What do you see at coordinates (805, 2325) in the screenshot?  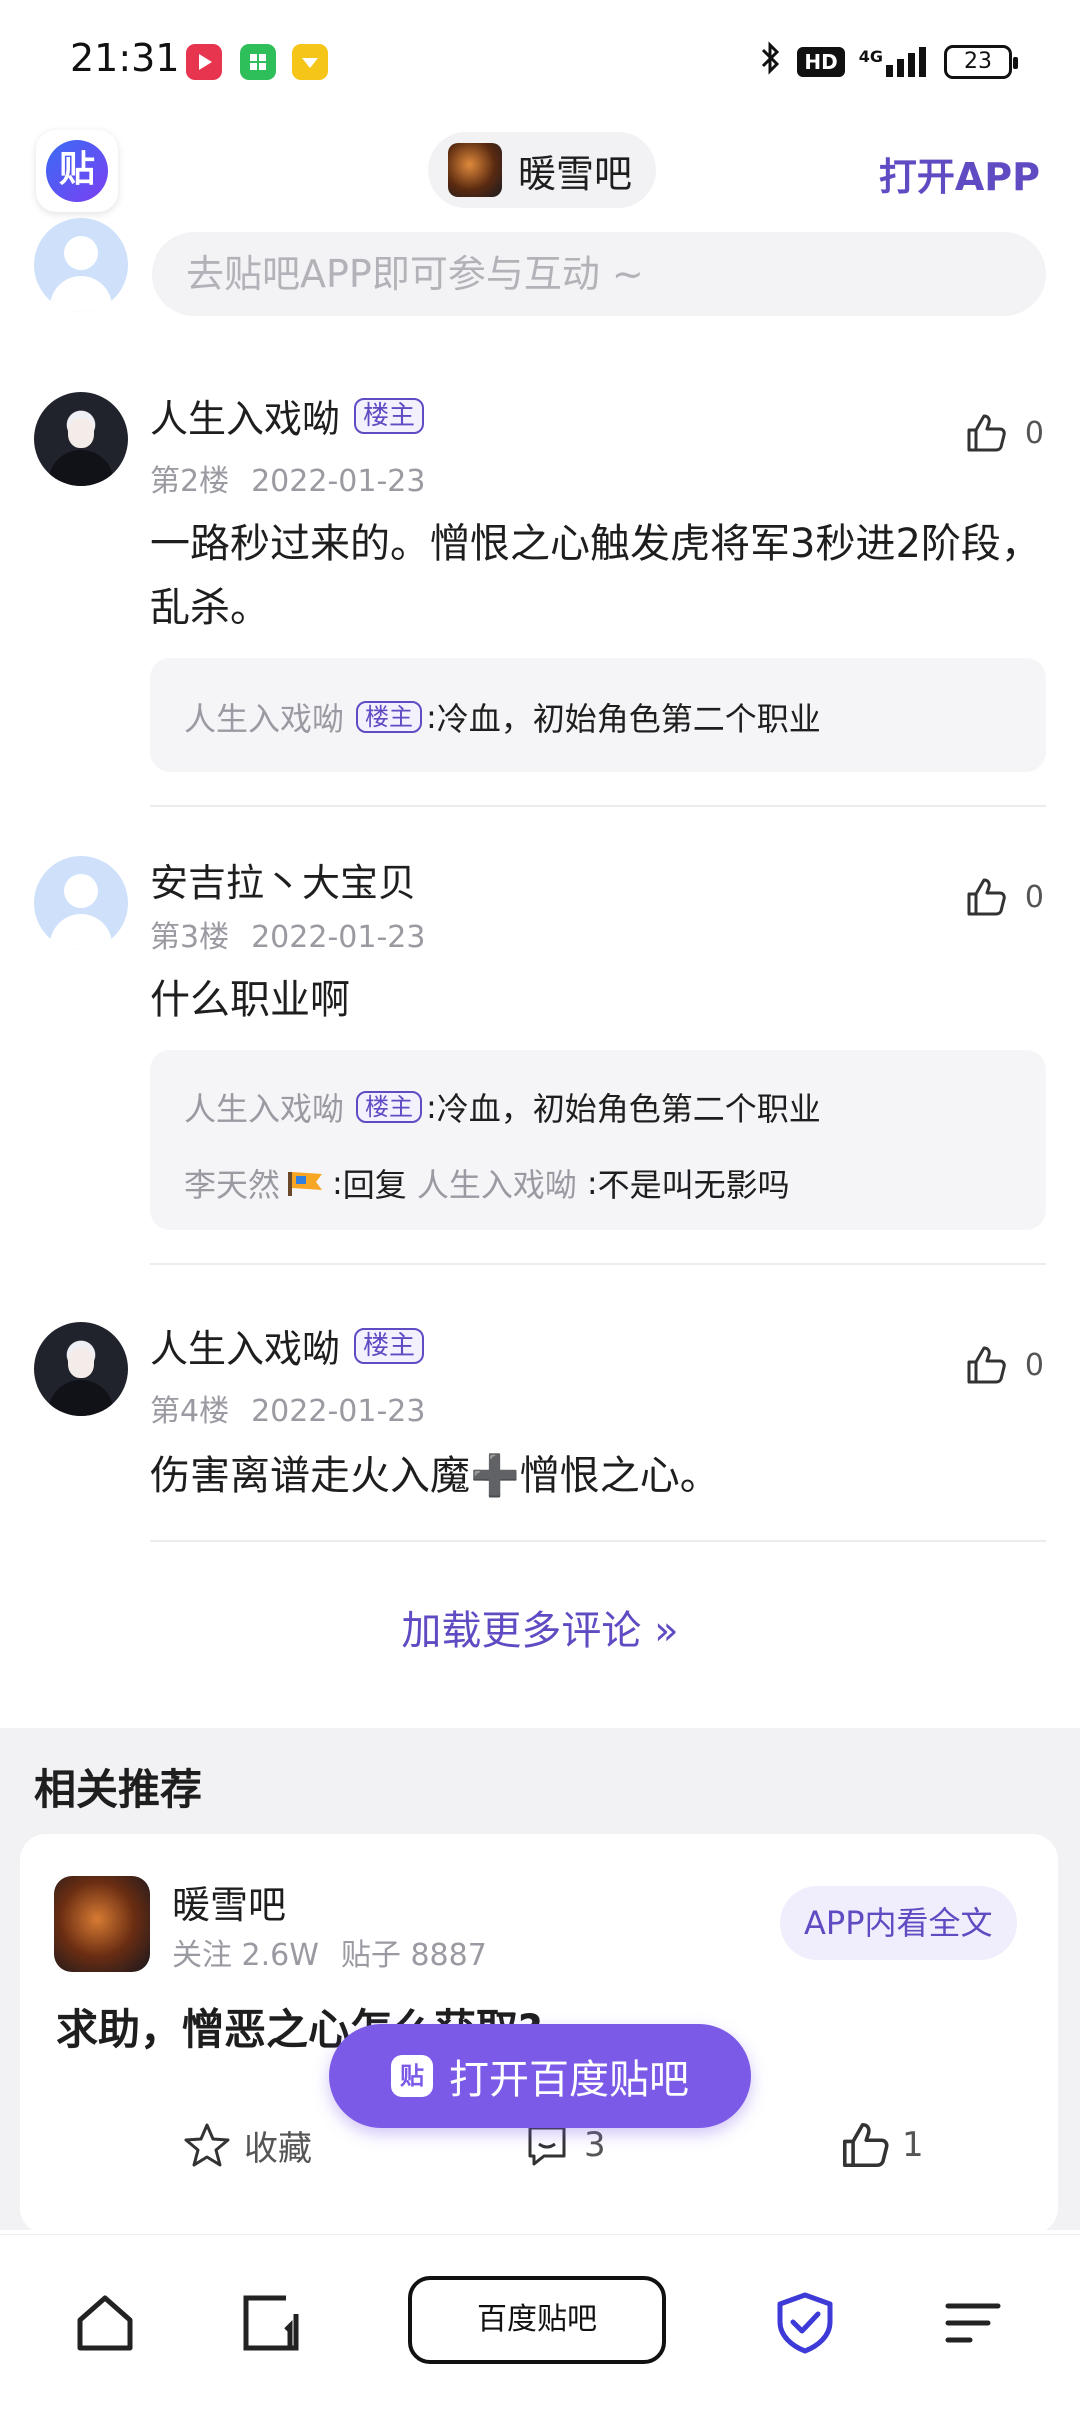 I see `shield-icon` at bounding box center [805, 2325].